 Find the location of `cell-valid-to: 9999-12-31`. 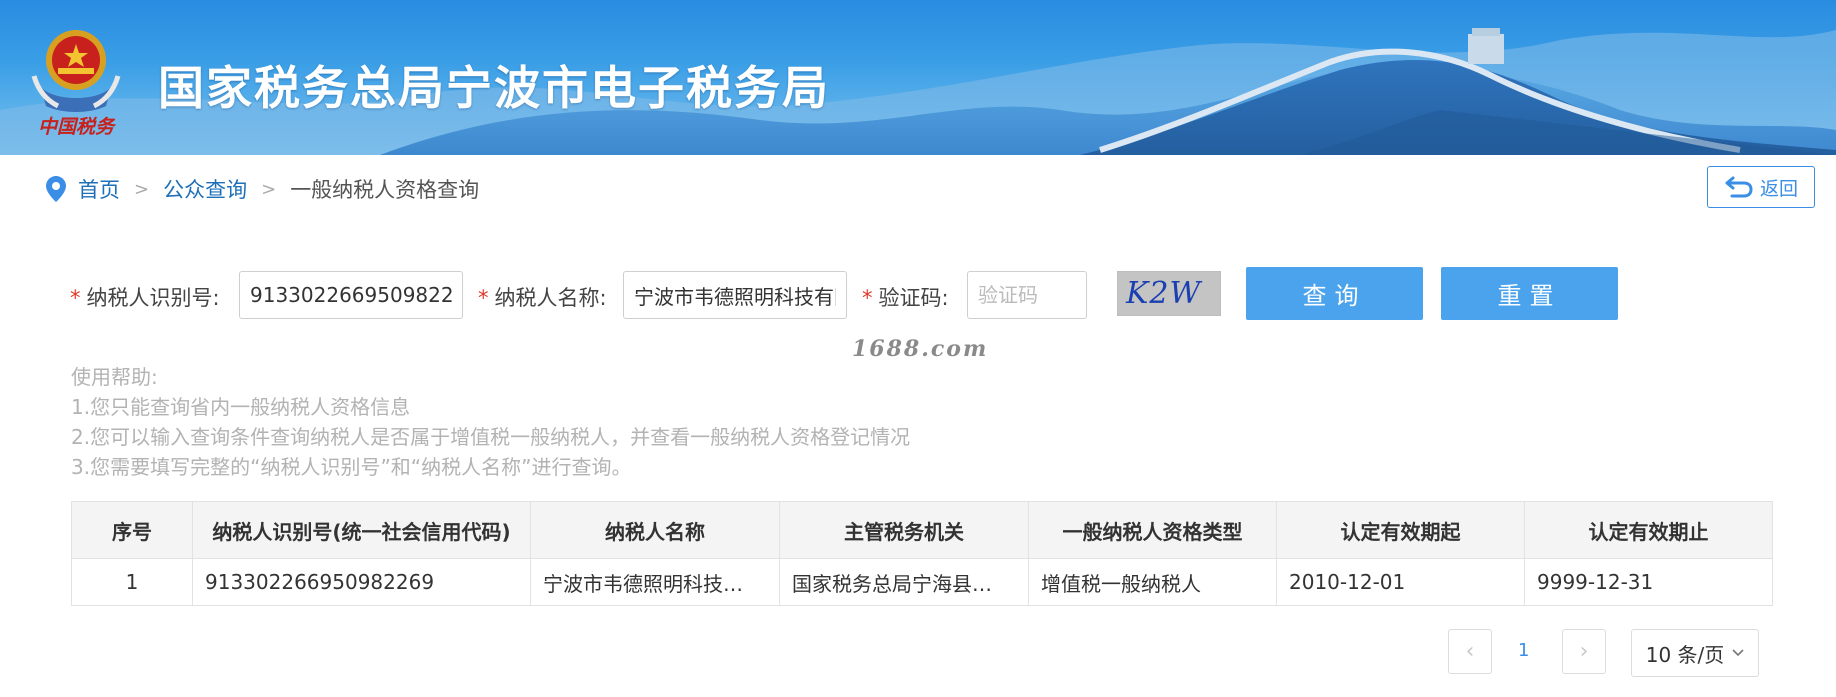

cell-valid-to: 9999-12-31 is located at coordinates (1648, 582).